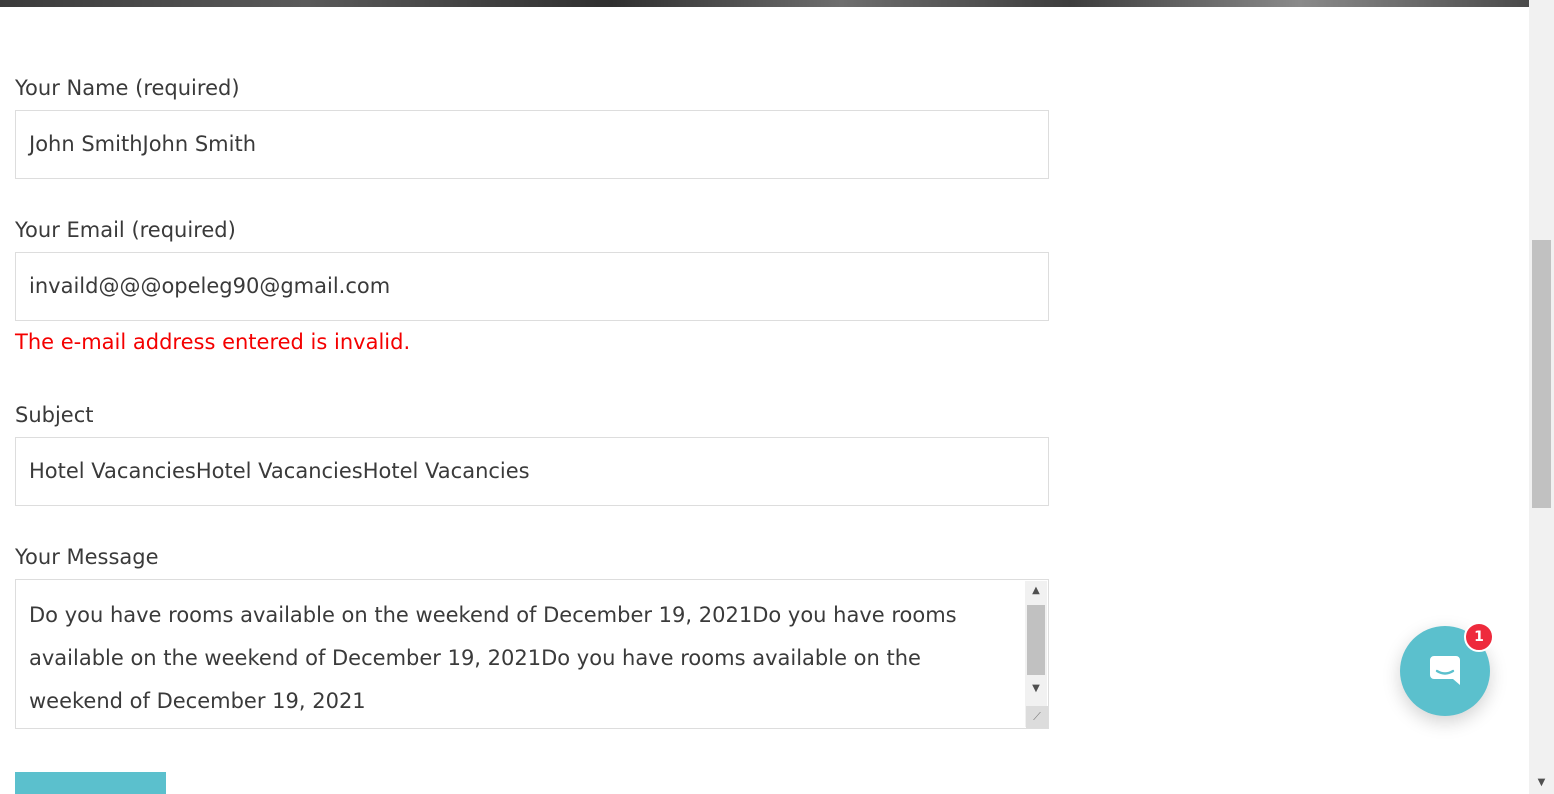 The image size is (1554, 794). I want to click on scroll-up-arrow-icon: ▲, so click(1036, 591).